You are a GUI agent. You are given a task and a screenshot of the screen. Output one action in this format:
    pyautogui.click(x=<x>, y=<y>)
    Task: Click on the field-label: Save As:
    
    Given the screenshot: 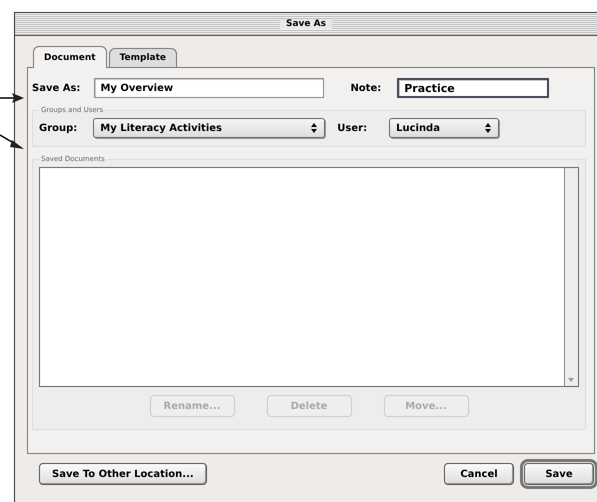 What is the action you would take?
    pyautogui.click(x=56, y=88)
    